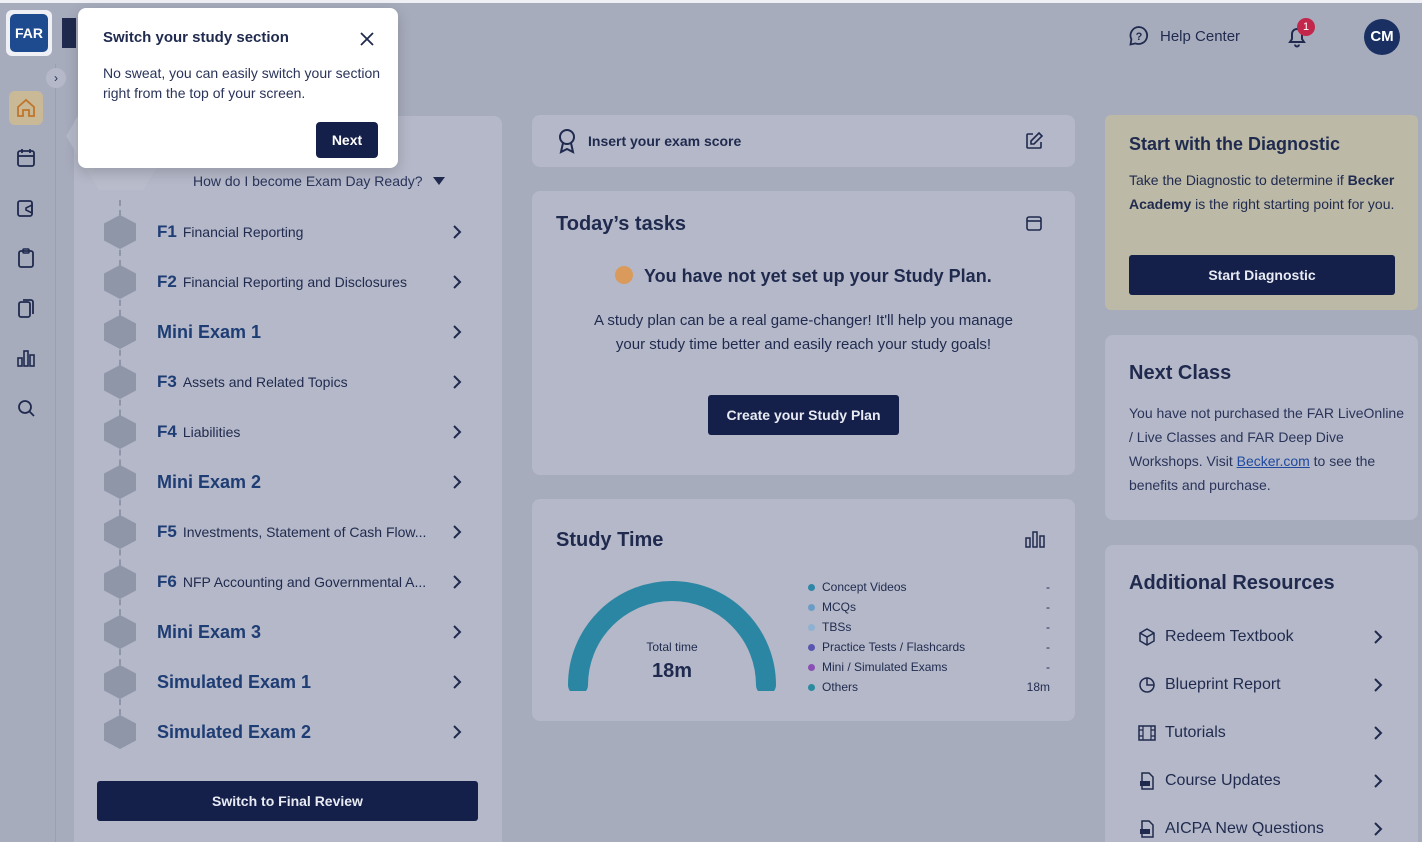 This screenshot has height=842, width=1422. What do you see at coordinates (1184, 36) in the screenshot?
I see `help-center-link: ? Help Center` at bounding box center [1184, 36].